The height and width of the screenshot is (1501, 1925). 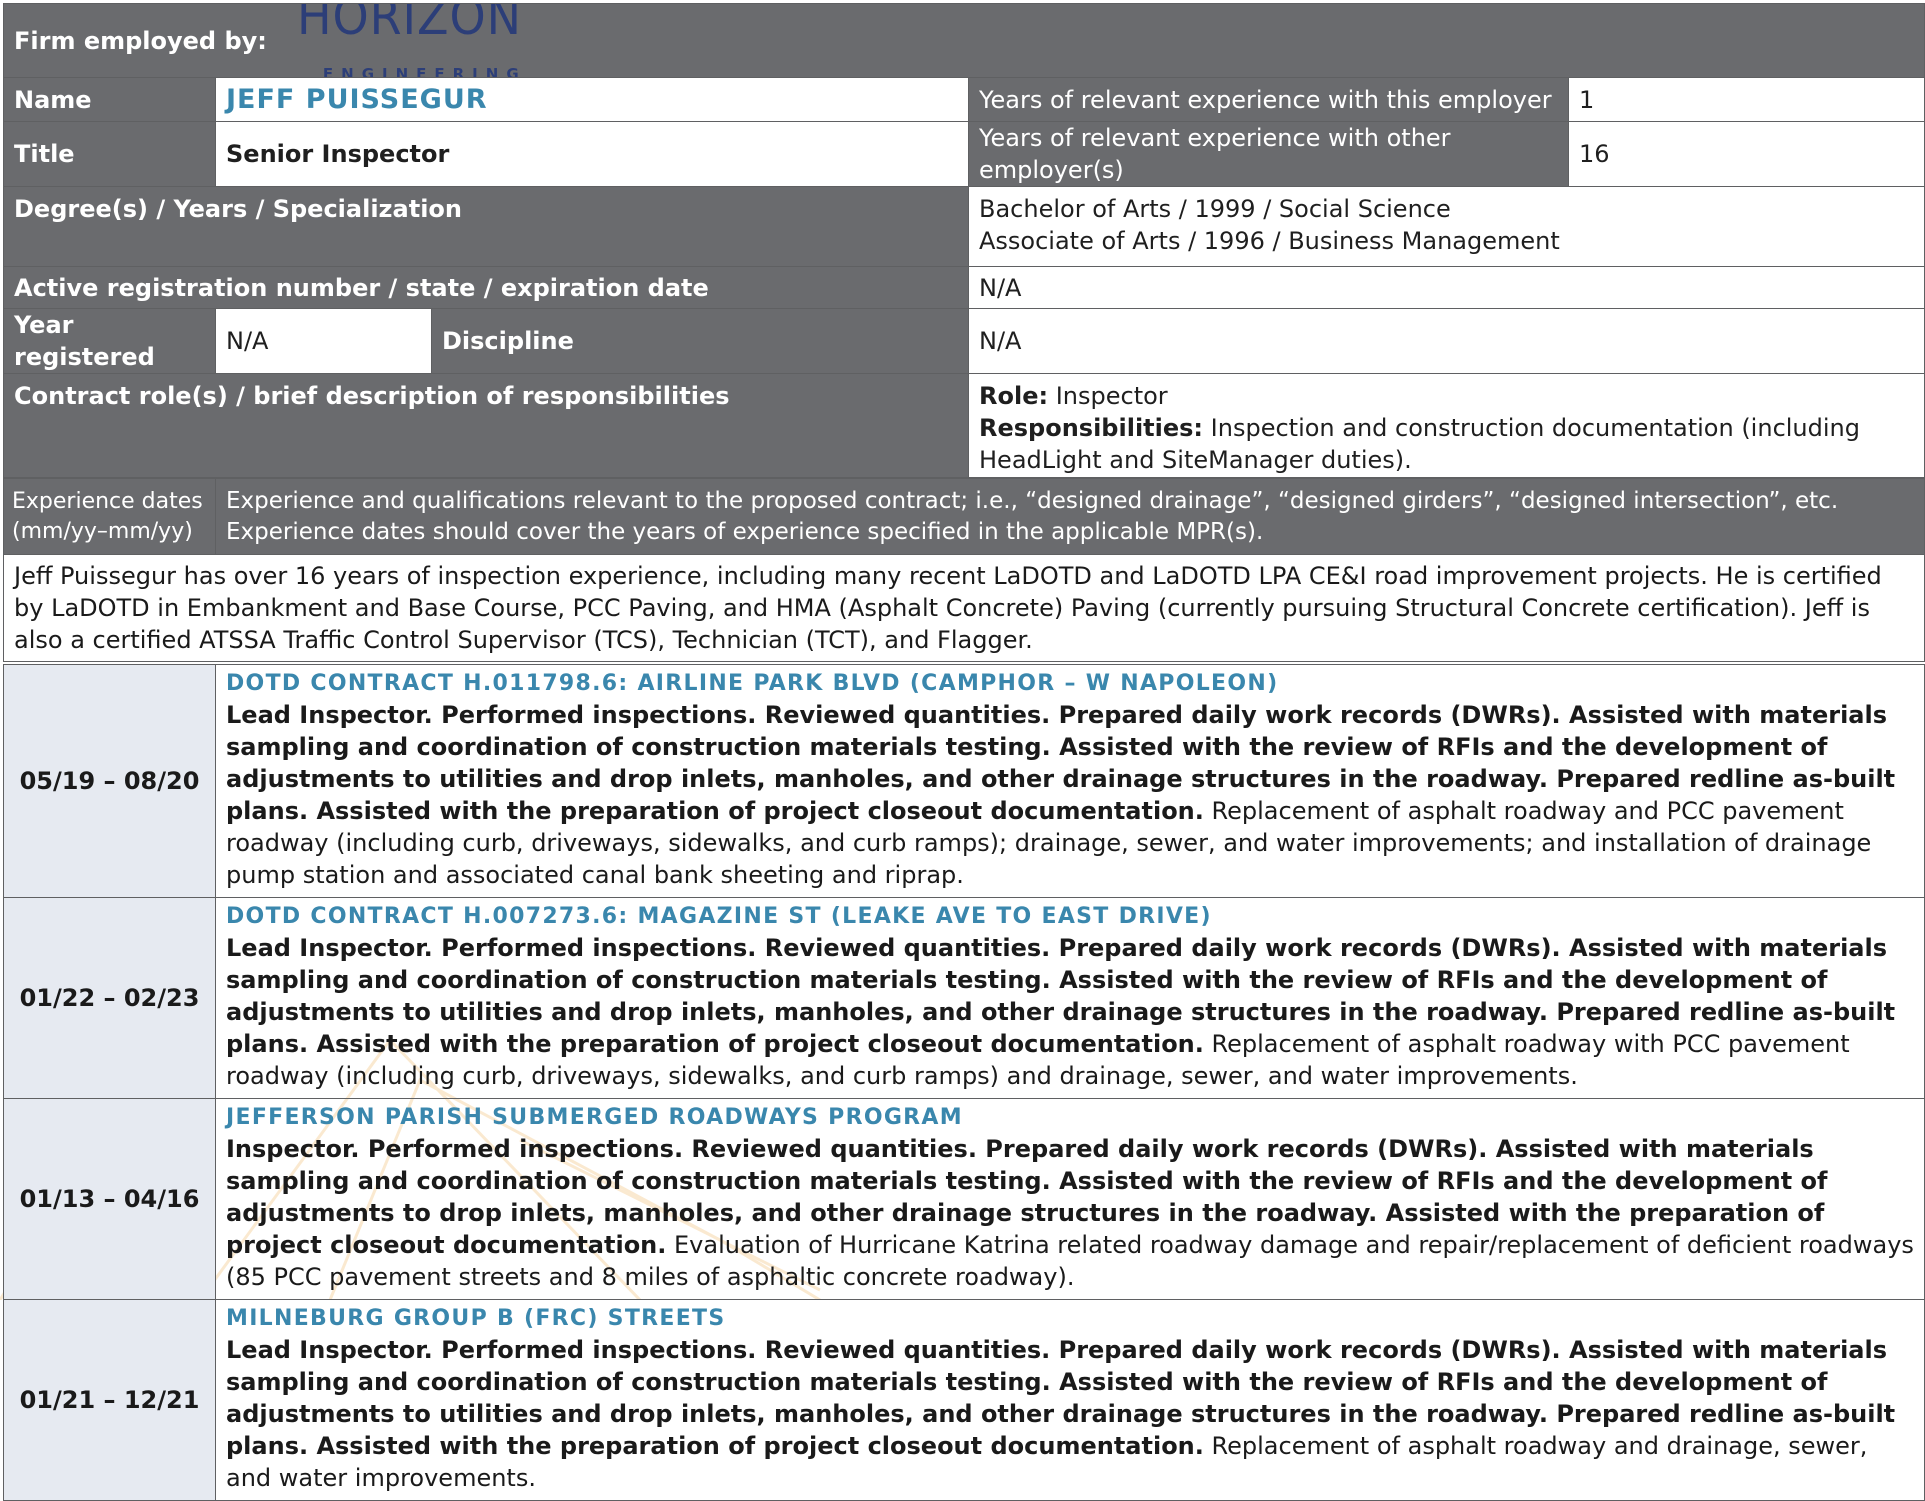 What do you see at coordinates (1014, 396) in the screenshot?
I see `role-prefix: Role:` at bounding box center [1014, 396].